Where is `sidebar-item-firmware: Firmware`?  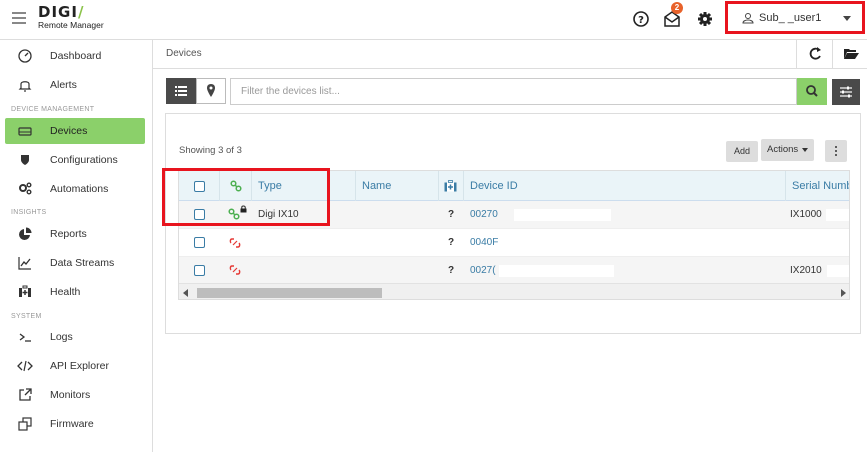 sidebar-item-firmware: Firmware is located at coordinates (75, 424).